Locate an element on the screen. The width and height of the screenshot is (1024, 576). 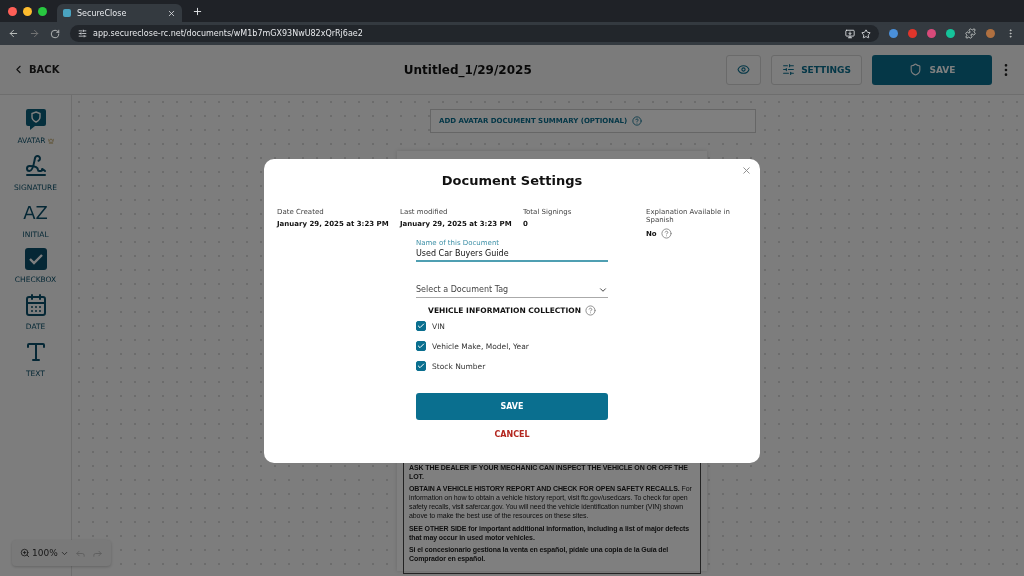
preview-button is located at coordinates (744, 69).